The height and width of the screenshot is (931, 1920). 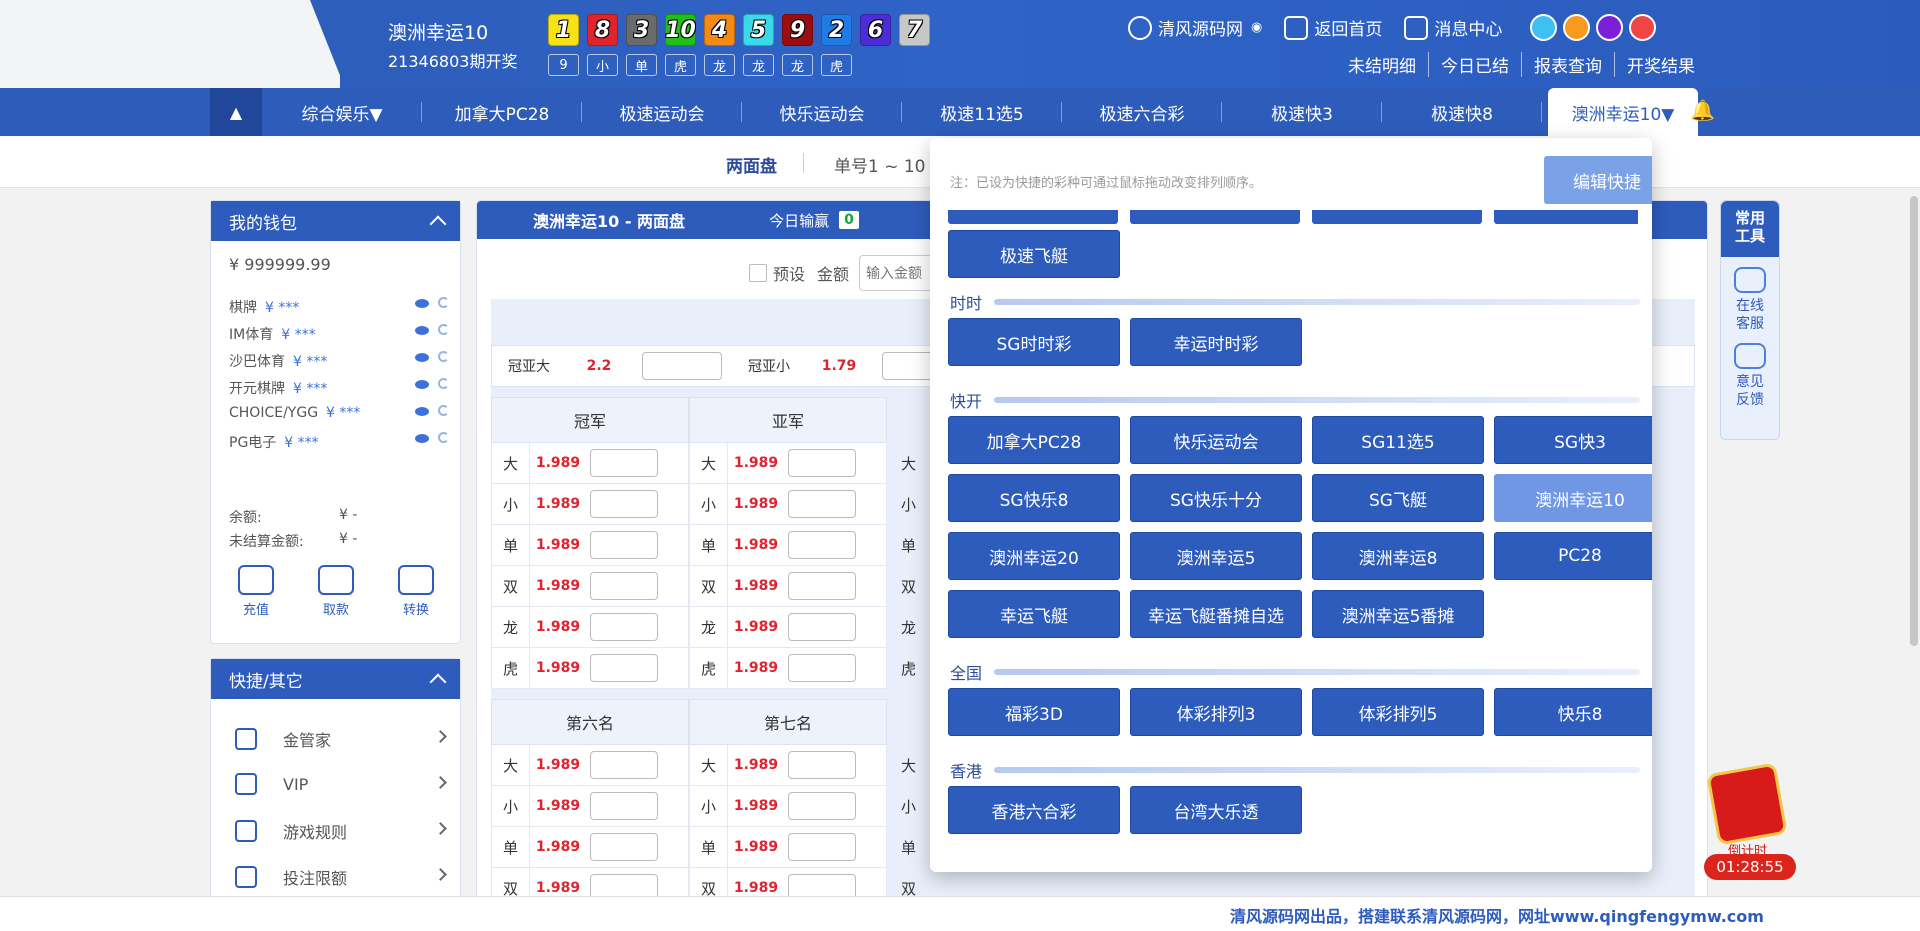 What do you see at coordinates (662, 112) in the screenshot?
I see `nav-item: 极速运动会` at bounding box center [662, 112].